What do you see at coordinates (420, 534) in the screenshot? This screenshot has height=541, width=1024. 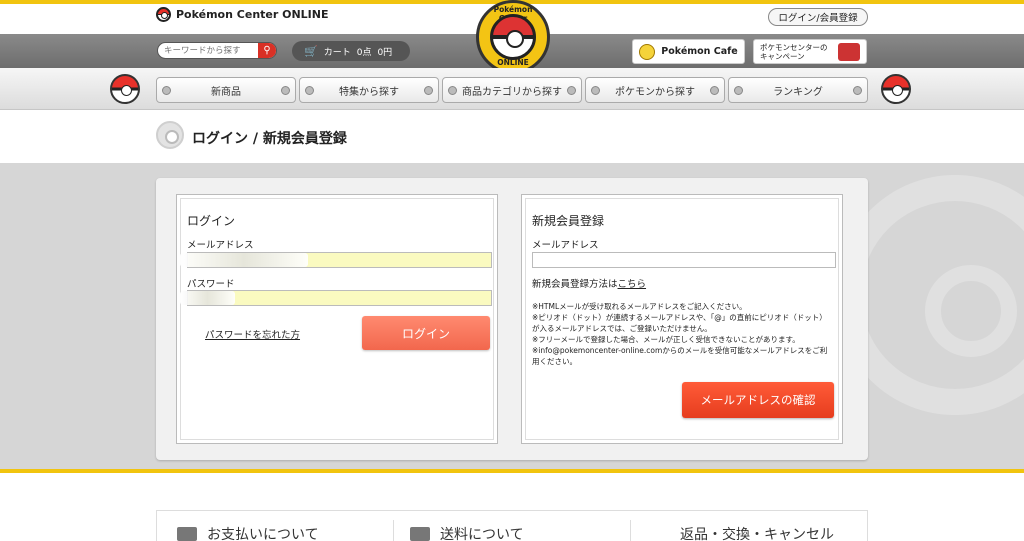 I see `truck-icon` at bounding box center [420, 534].